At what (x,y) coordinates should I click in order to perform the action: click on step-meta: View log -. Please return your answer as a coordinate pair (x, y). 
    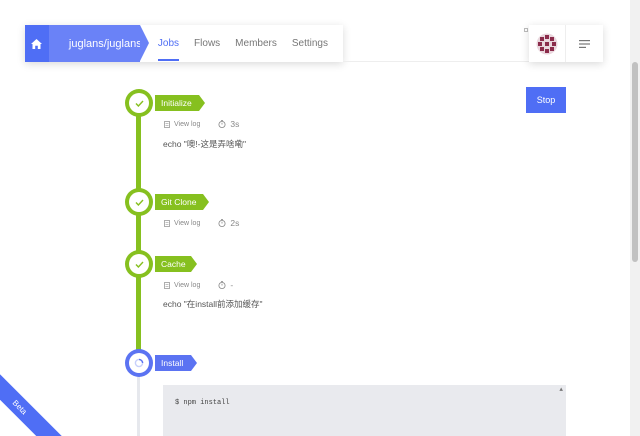
    Looking at the image, I should click on (198, 285).